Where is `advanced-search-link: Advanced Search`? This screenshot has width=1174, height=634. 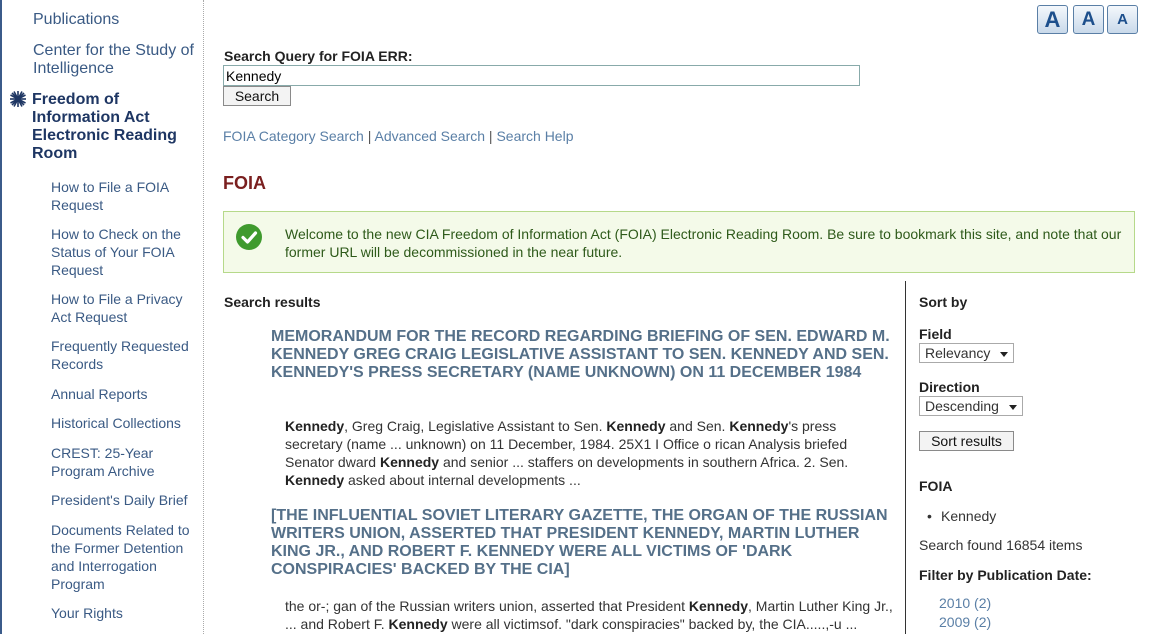
advanced-search-link: Advanced Search is located at coordinates (430, 136).